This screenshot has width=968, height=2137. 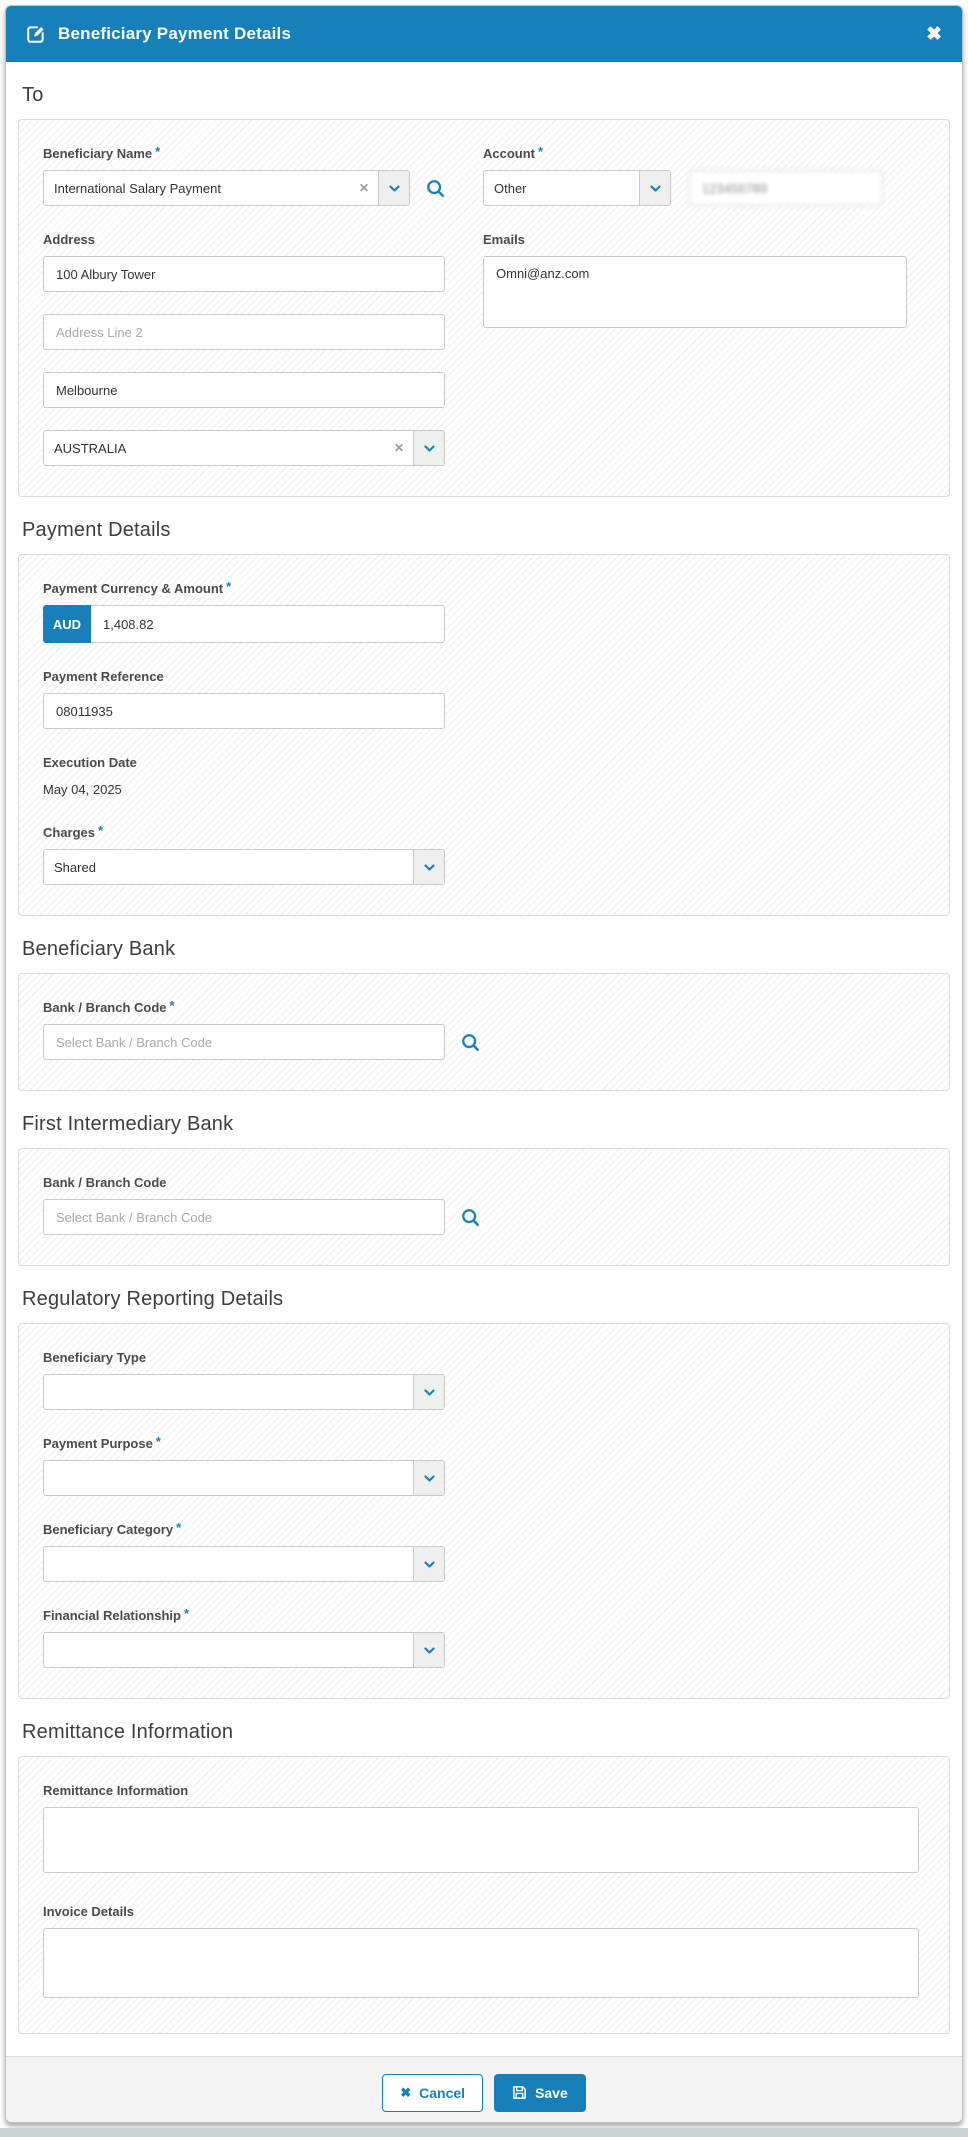 I want to click on execution-date-value: May 04, 2025, so click(x=82, y=789).